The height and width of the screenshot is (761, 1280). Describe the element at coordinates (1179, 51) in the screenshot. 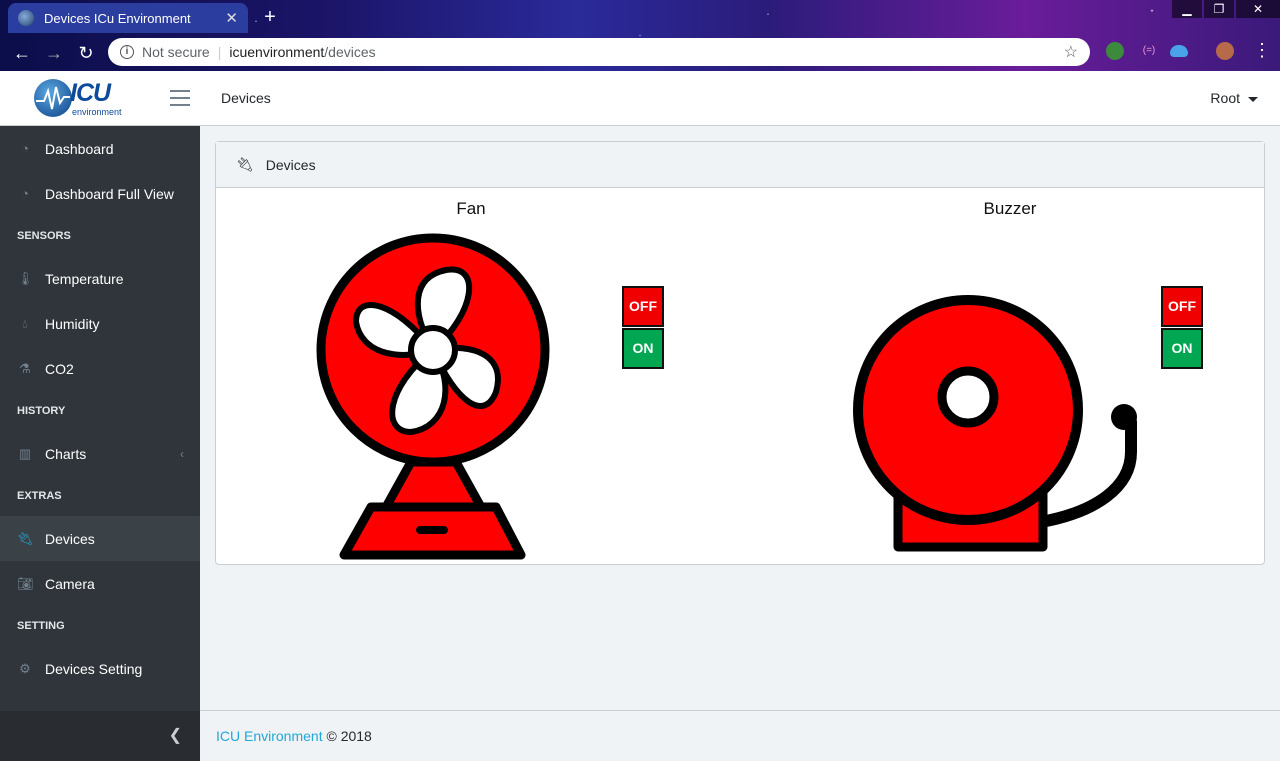

I see `cloud-icon` at that location.